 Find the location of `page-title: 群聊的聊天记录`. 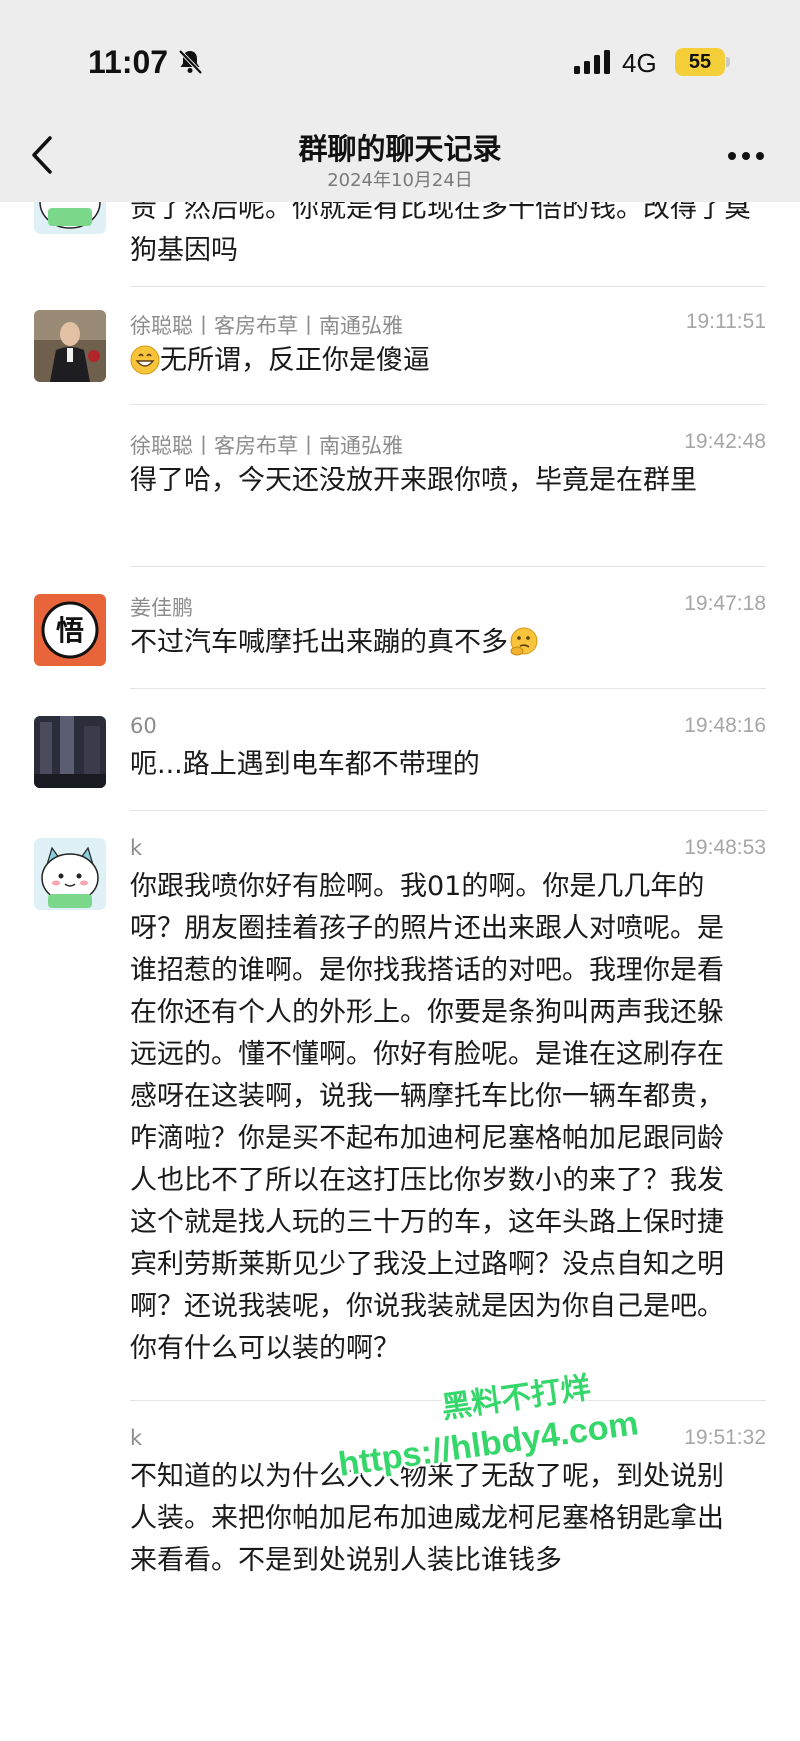

page-title: 群聊的聊天记录 is located at coordinates (400, 149).